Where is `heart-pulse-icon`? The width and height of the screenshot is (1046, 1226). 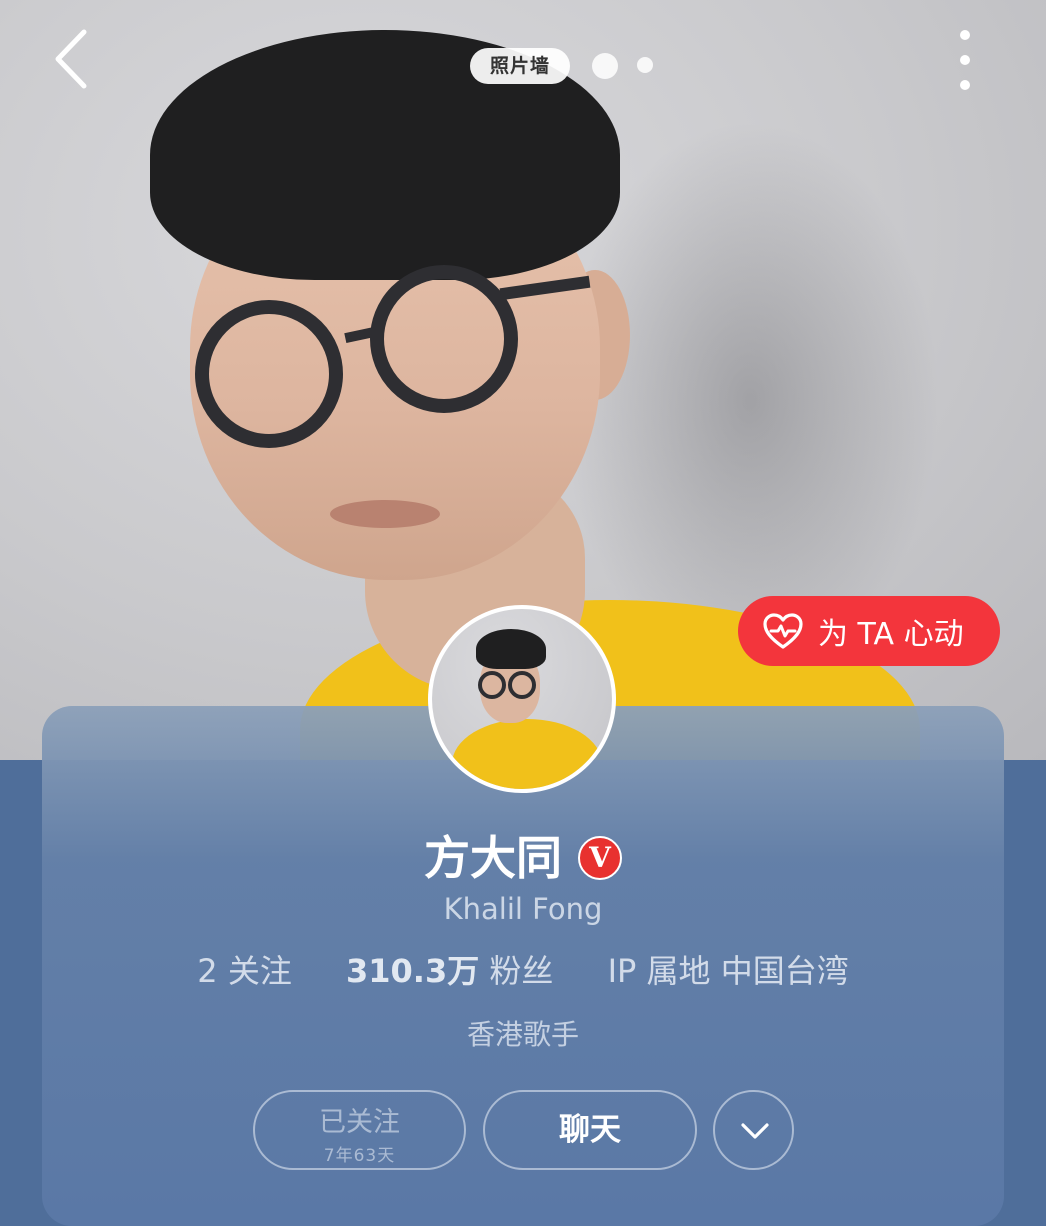
heart-pulse-icon is located at coordinates (783, 631).